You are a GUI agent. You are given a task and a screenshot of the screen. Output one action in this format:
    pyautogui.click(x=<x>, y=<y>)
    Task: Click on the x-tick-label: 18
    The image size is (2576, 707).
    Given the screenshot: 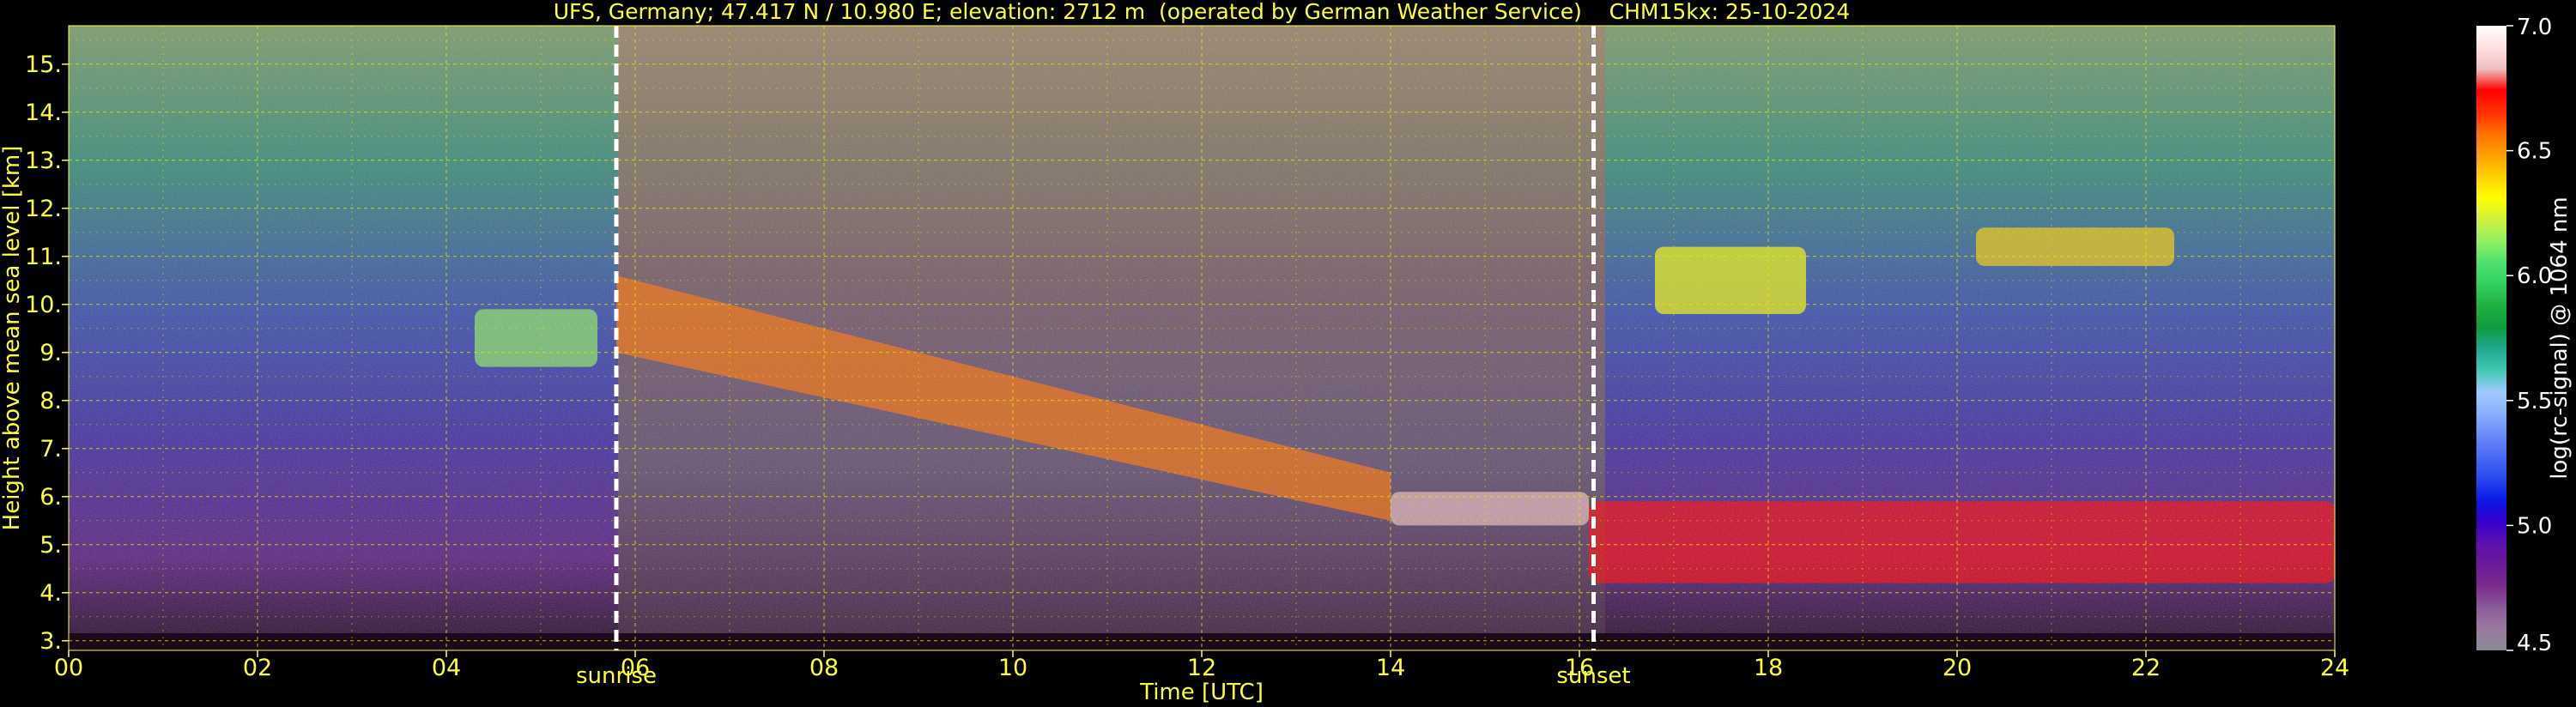 What is the action you would take?
    pyautogui.click(x=1768, y=668)
    